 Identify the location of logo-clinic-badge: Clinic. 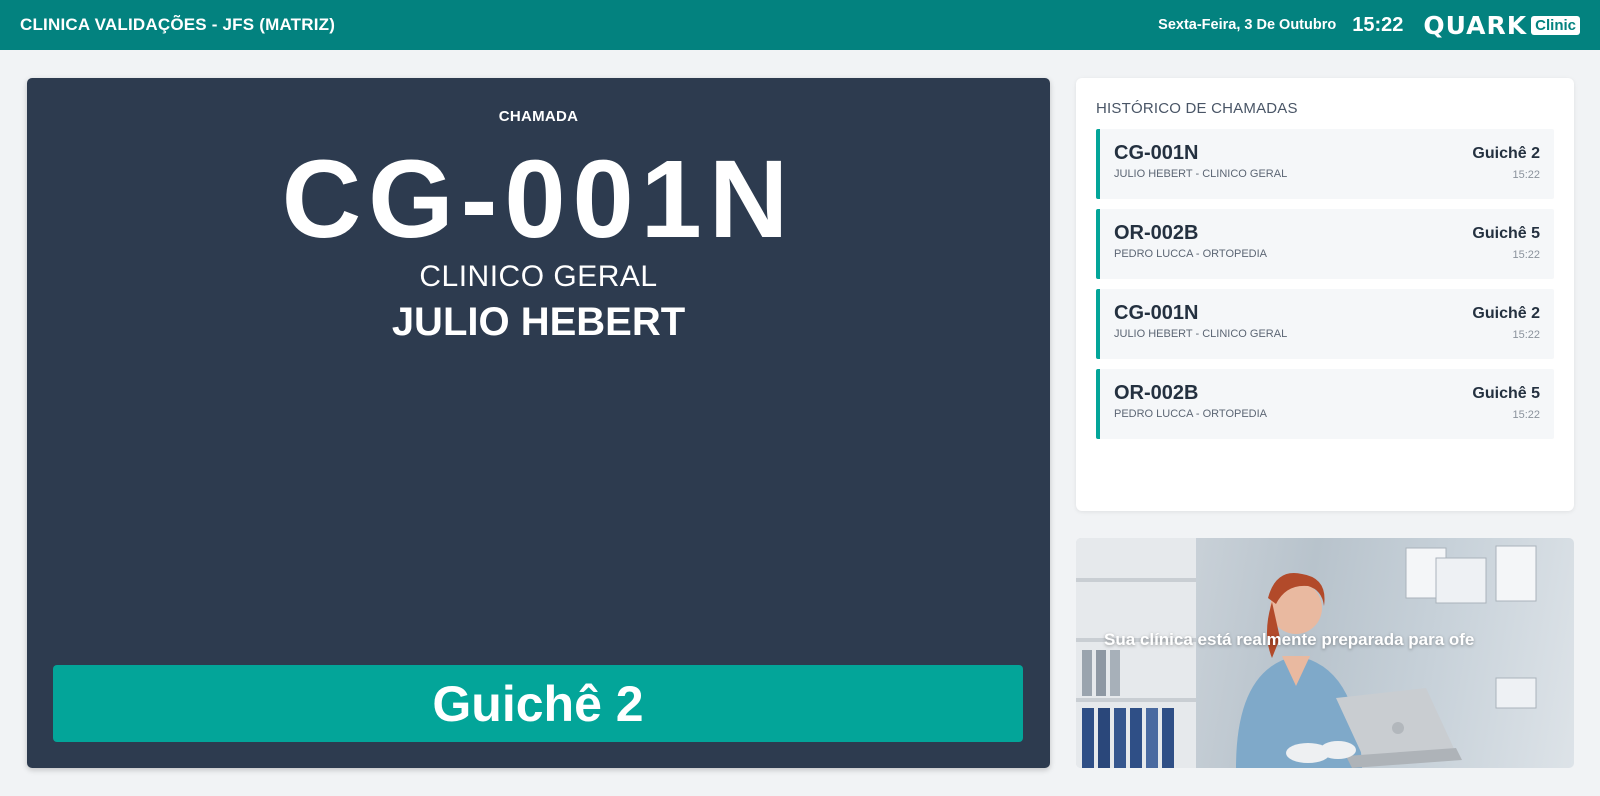
(1555, 25).